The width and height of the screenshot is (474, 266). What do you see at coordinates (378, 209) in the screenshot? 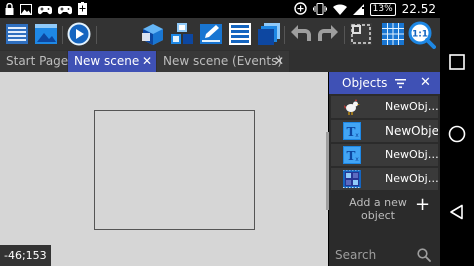
I see `add-object-label: Add a new object` at bounding box center [378, 209].